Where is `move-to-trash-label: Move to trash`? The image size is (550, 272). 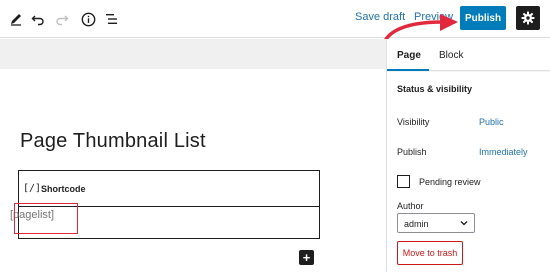 move-to-trash-label: Move to trash is located at coordinates (430, 253).